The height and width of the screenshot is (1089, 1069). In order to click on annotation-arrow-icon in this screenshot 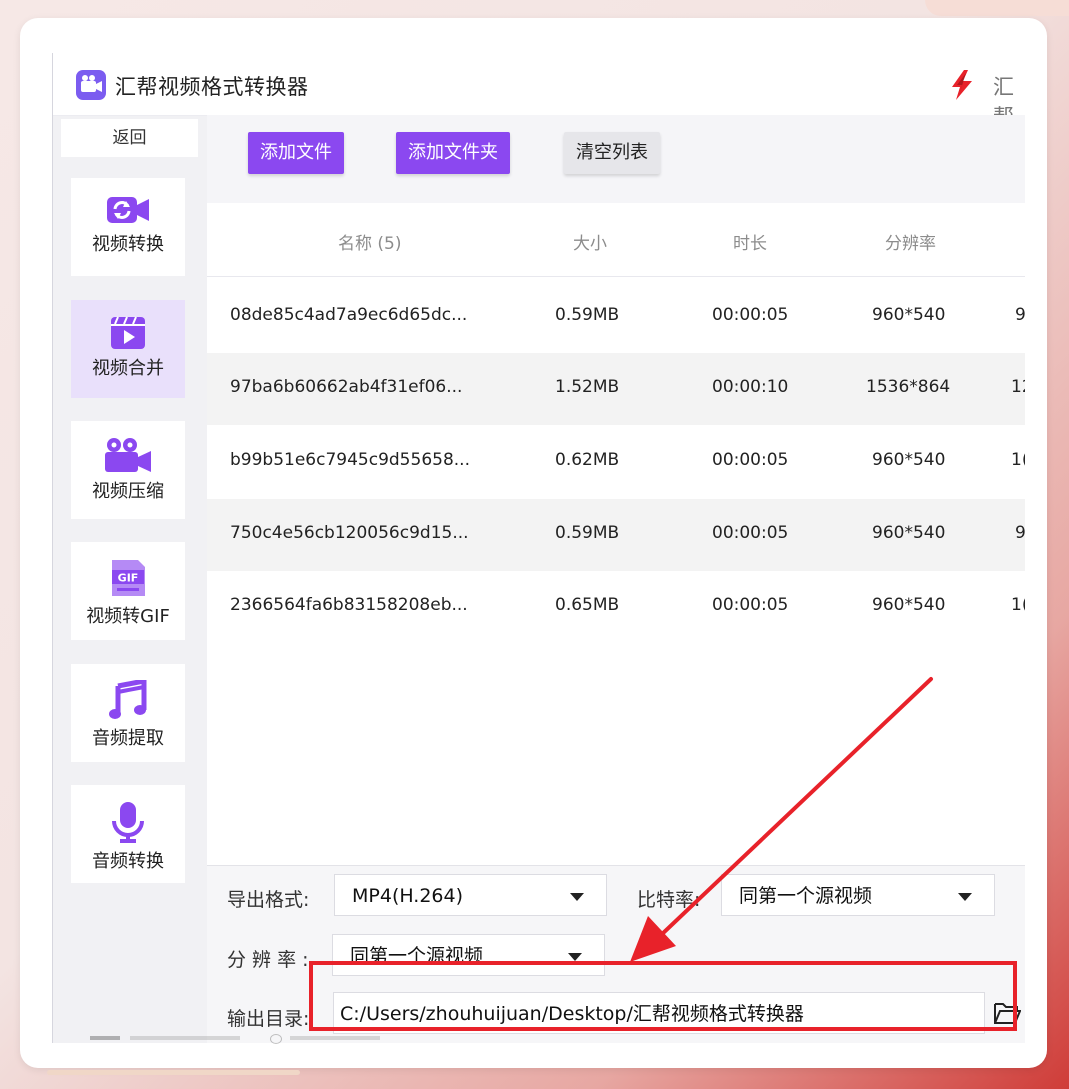, I will do `click(781, 819)`.